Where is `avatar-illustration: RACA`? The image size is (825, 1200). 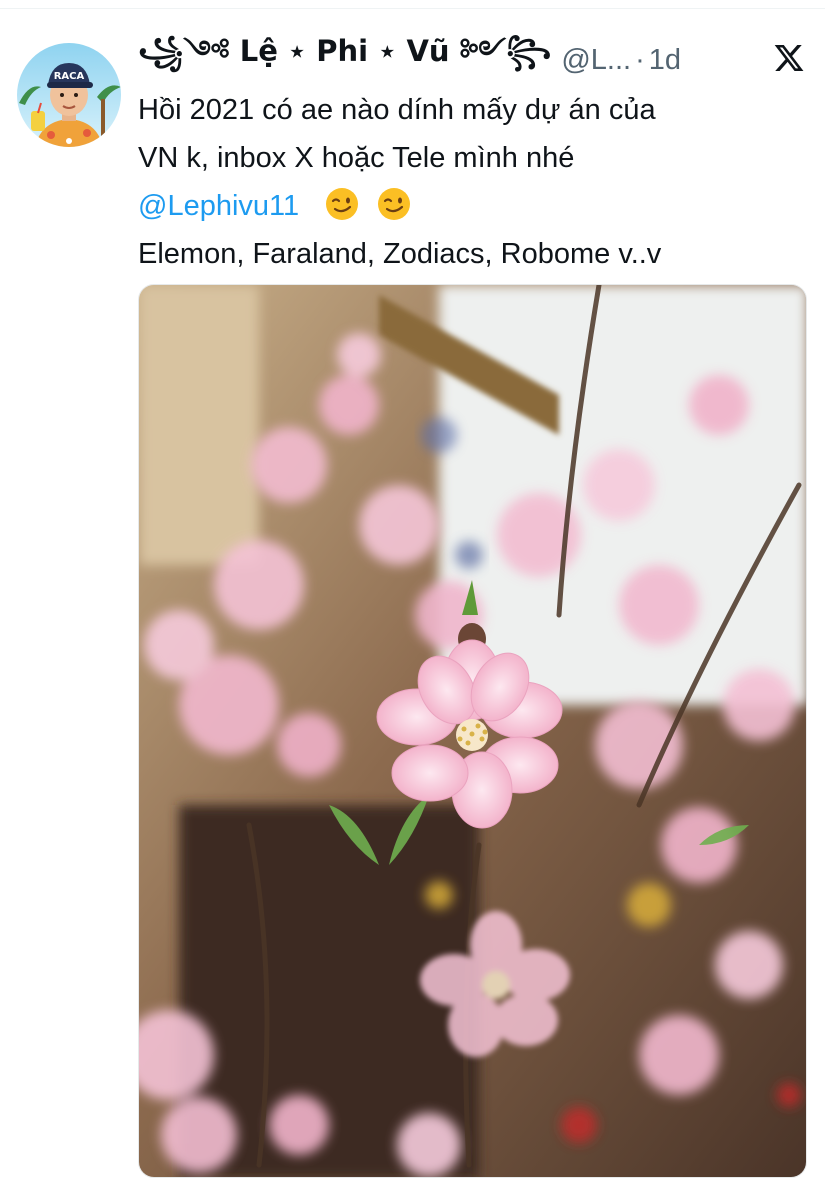
avatar-illustration: RACA is located at coordinates (69, 95).